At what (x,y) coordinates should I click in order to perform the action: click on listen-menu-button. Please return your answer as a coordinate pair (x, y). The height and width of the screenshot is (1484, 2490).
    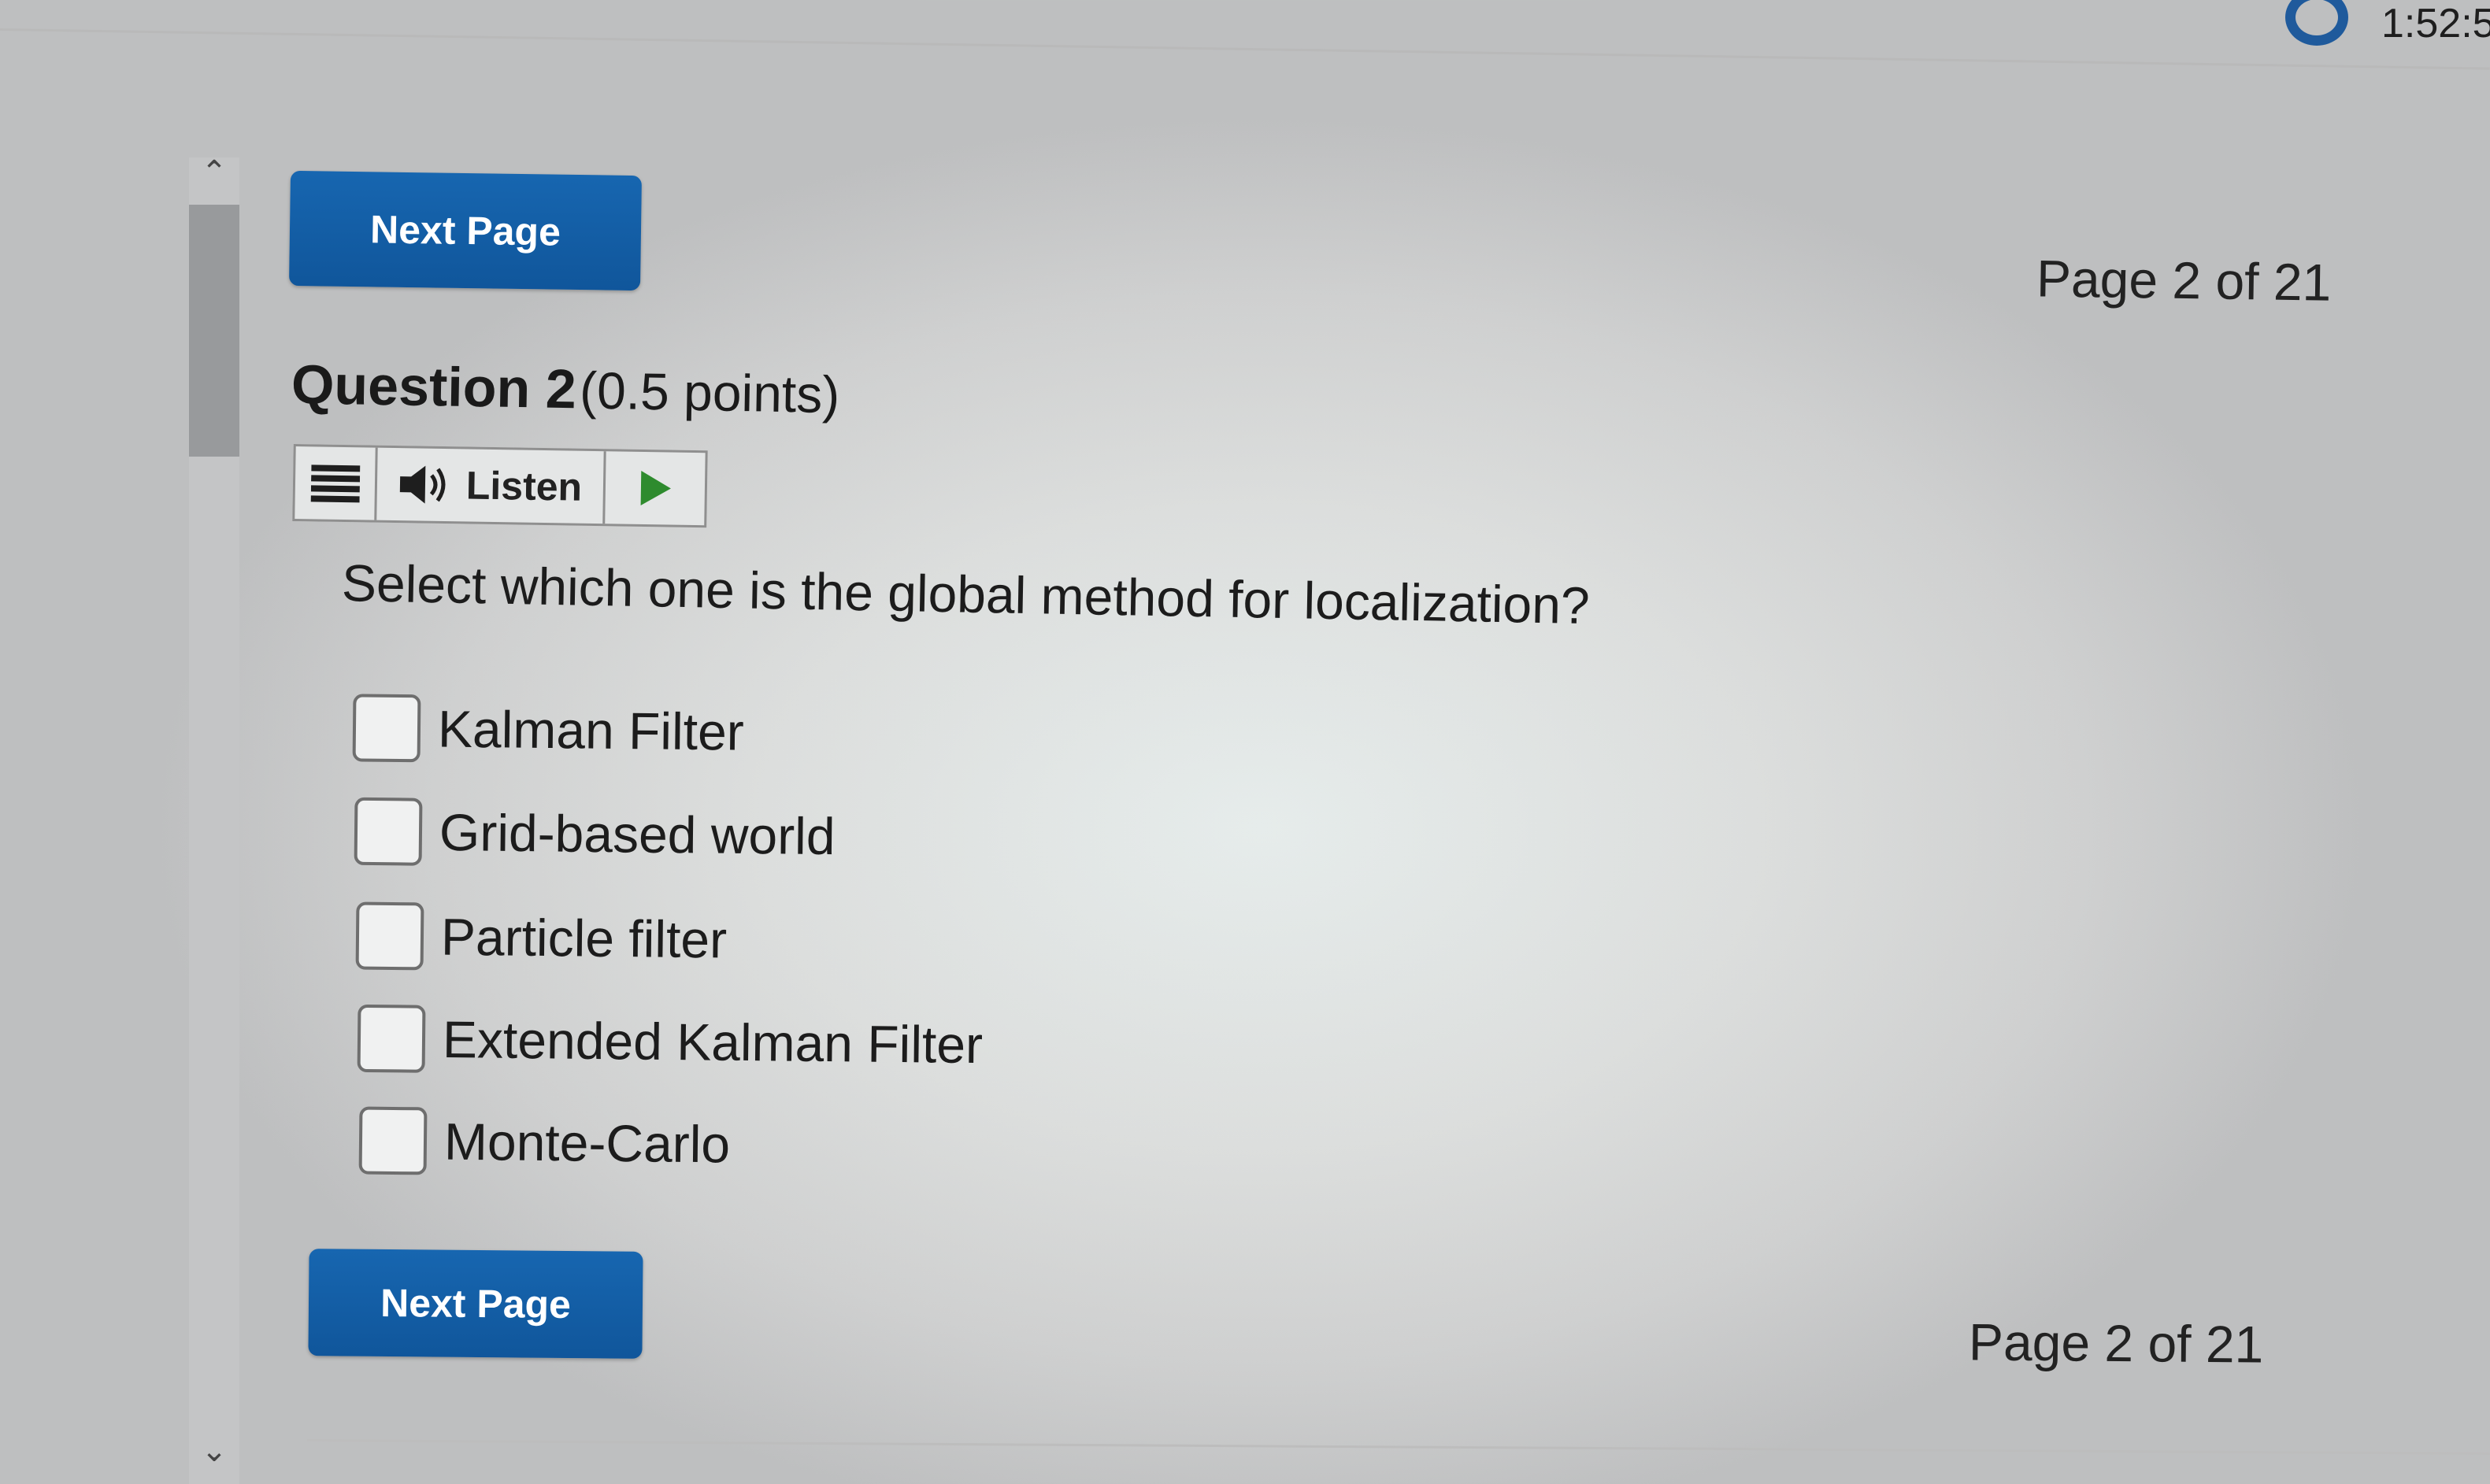
    Looking at the image, I should click on (336, 483).